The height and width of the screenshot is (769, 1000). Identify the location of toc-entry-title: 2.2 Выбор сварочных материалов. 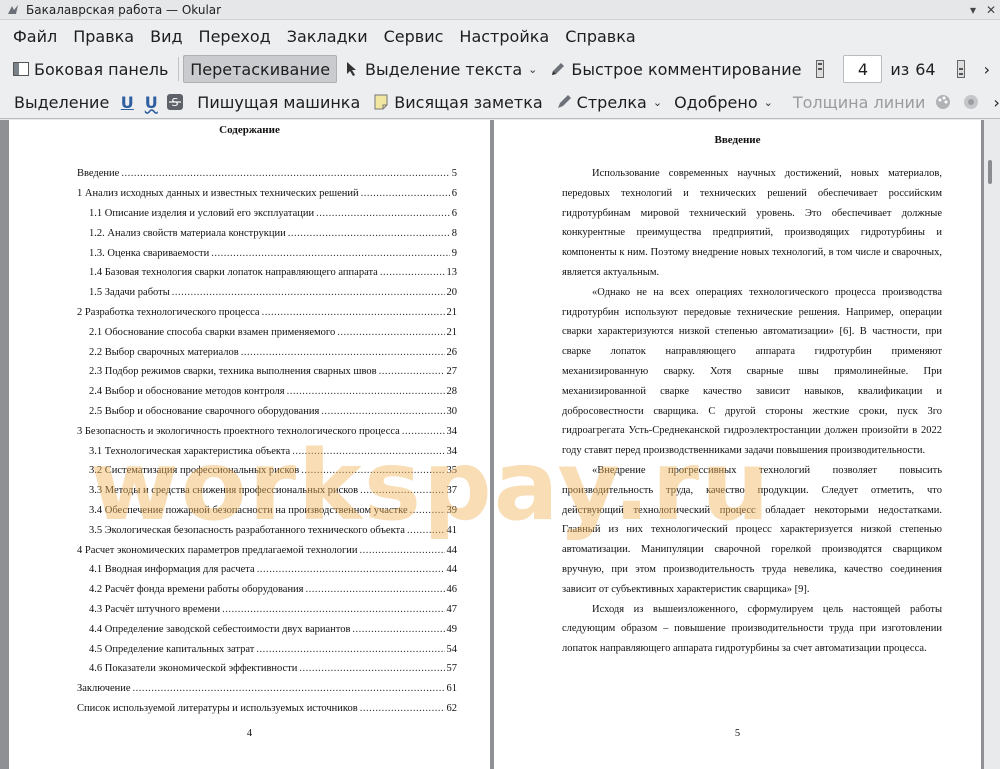
(164, 352).